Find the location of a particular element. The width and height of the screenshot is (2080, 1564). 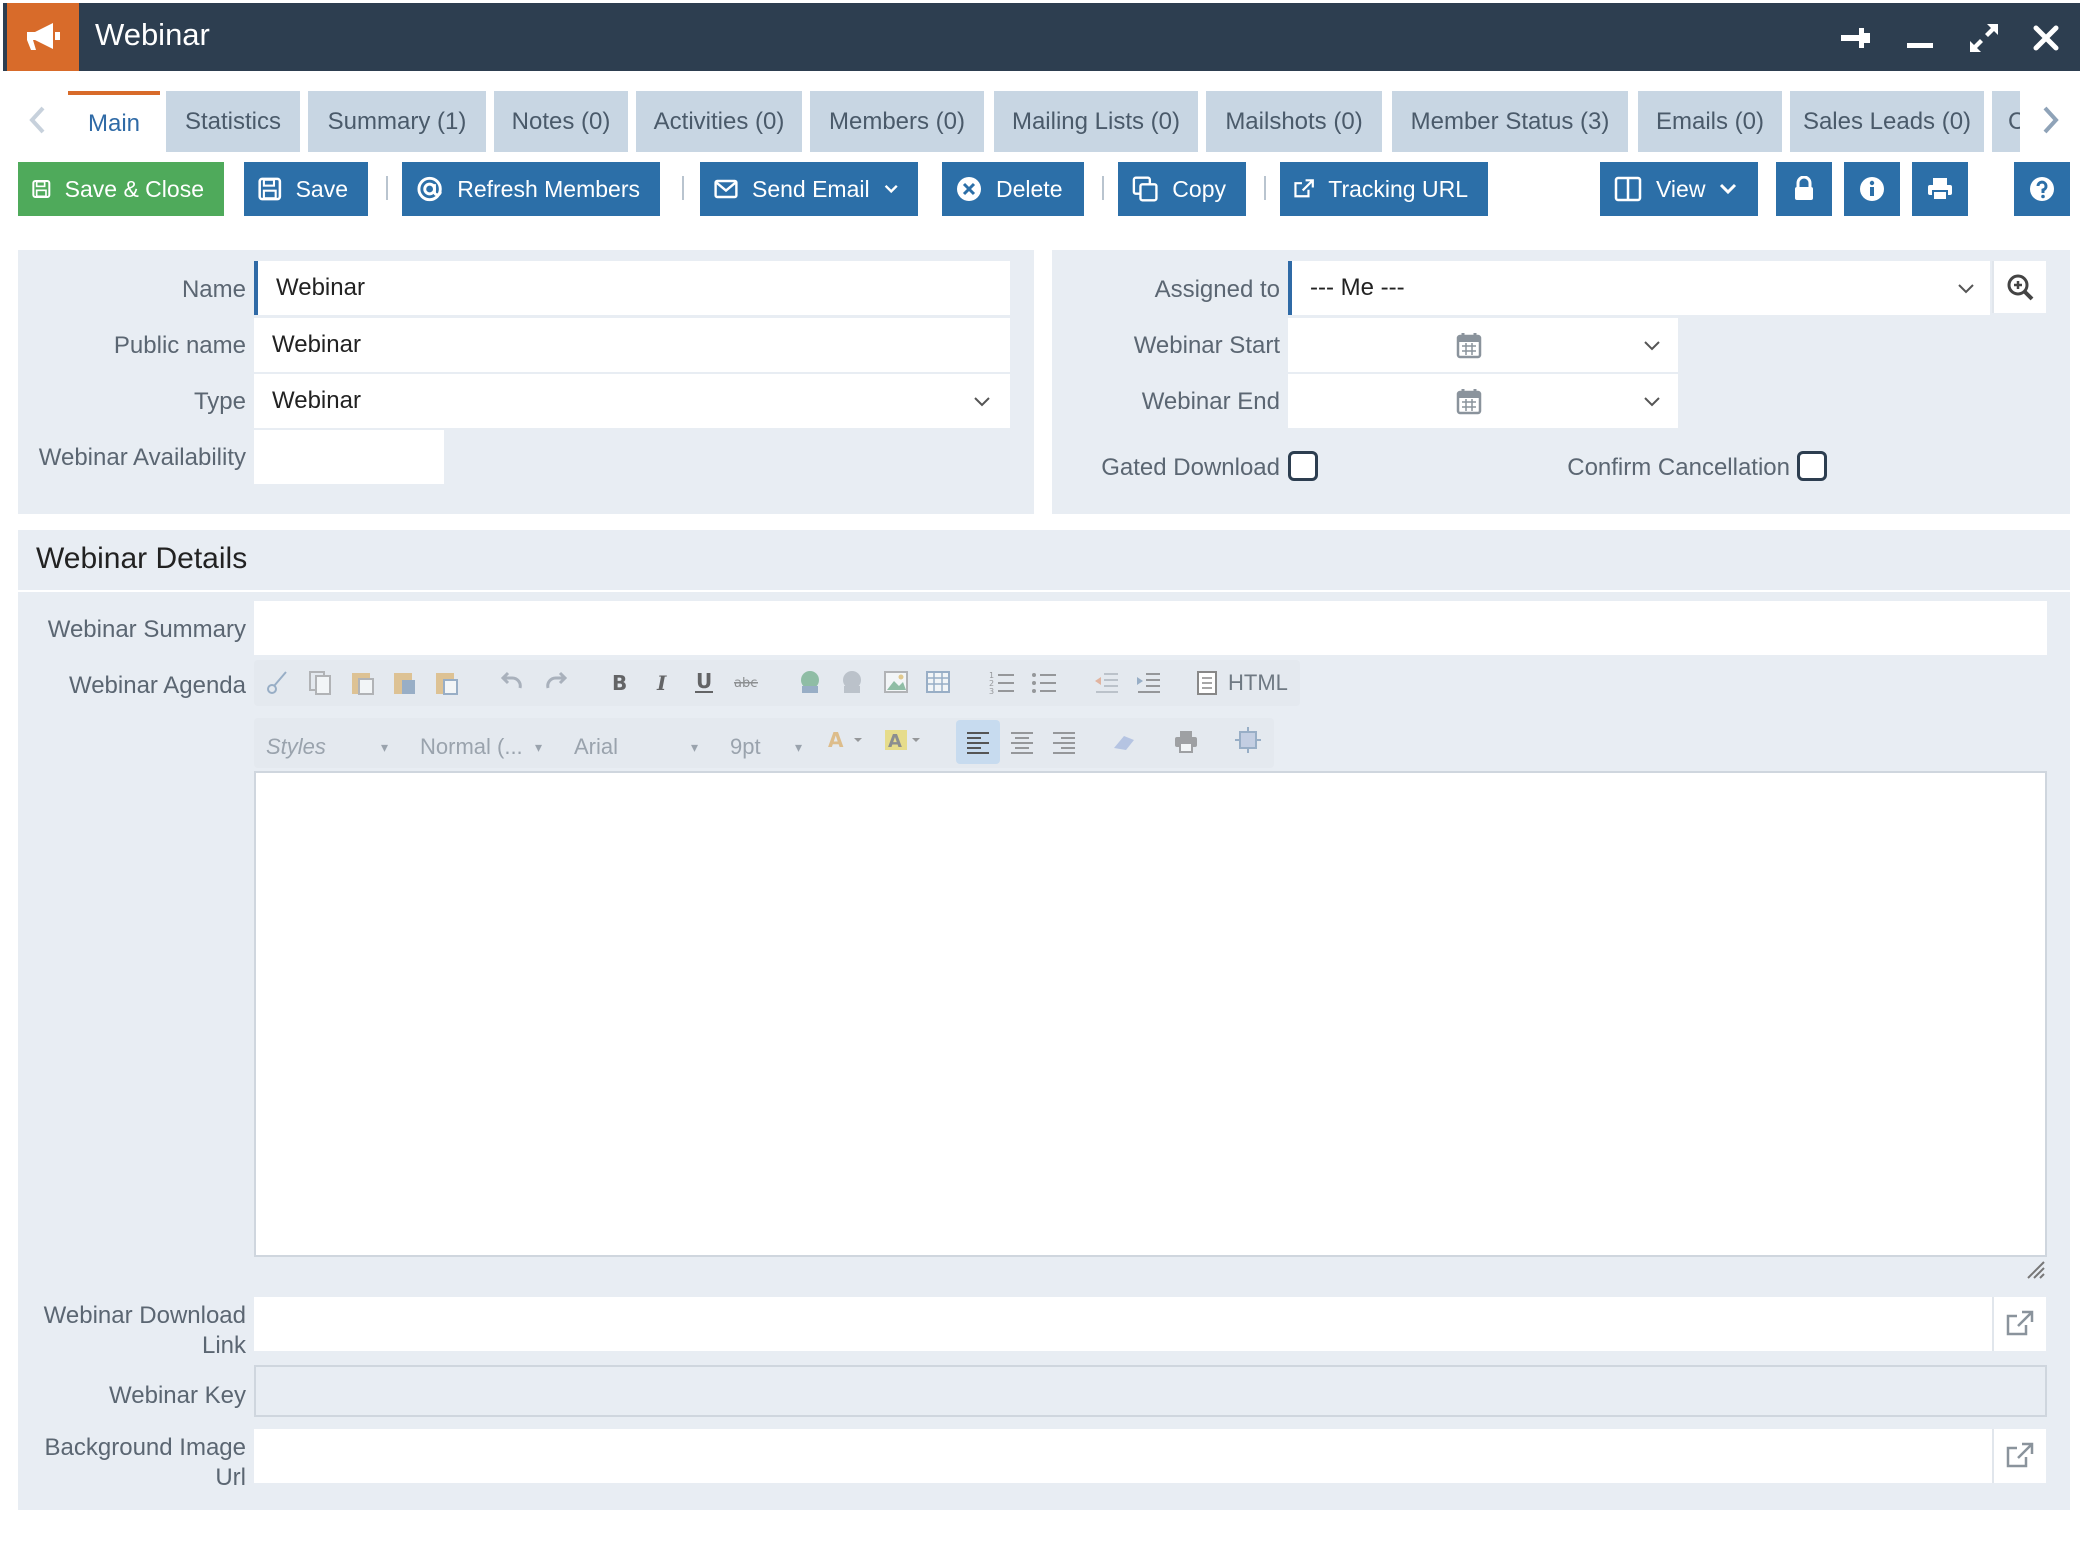

webinar-summary-input is located at coordinates (1150, 628).